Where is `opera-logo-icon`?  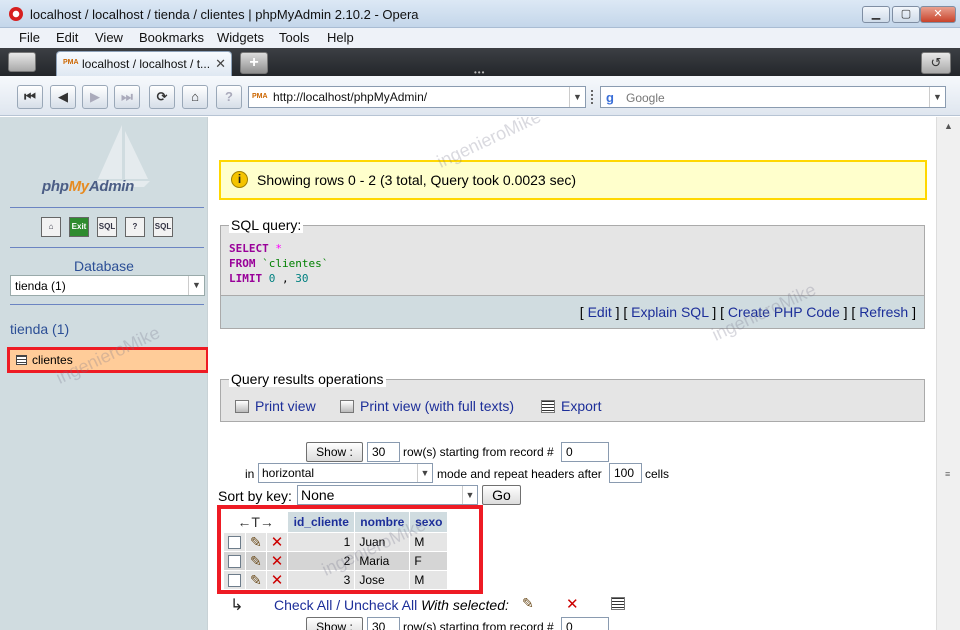
opera-logo-icon is located at coordinates (16, 14).